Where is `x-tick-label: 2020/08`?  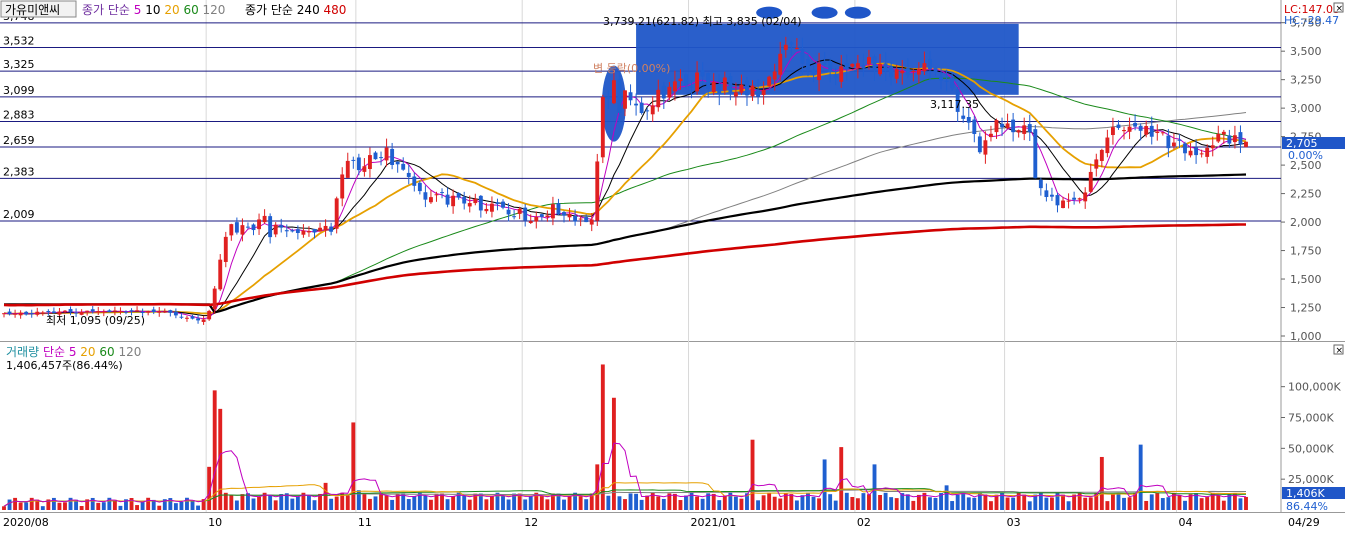
x-tick-label: 2020/08 is located at coordinates (26, 522).